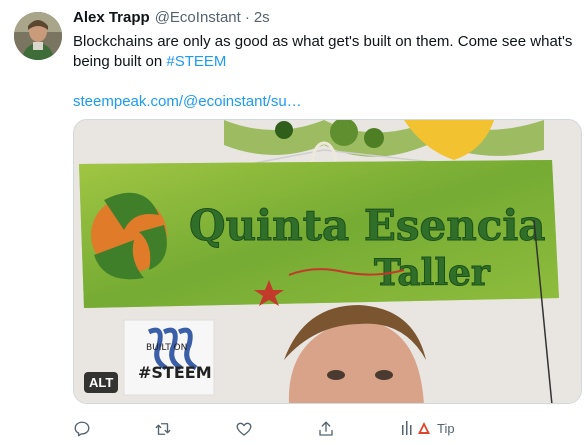 The width and height of the screenshot is (585, 444). I want to click on author-name: Alex Trapp, so click(111, 18).